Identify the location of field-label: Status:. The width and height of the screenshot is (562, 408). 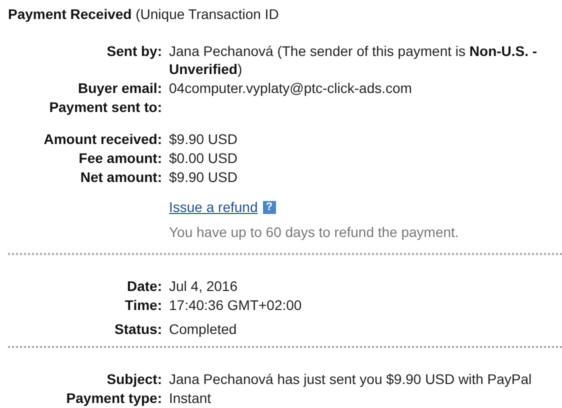
(138, 329).